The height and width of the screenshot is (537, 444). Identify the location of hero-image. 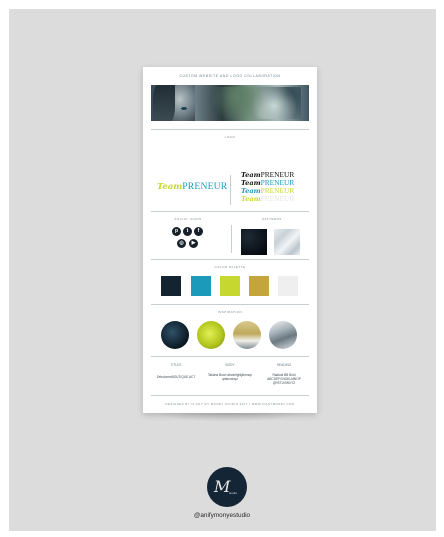
(230, 103).